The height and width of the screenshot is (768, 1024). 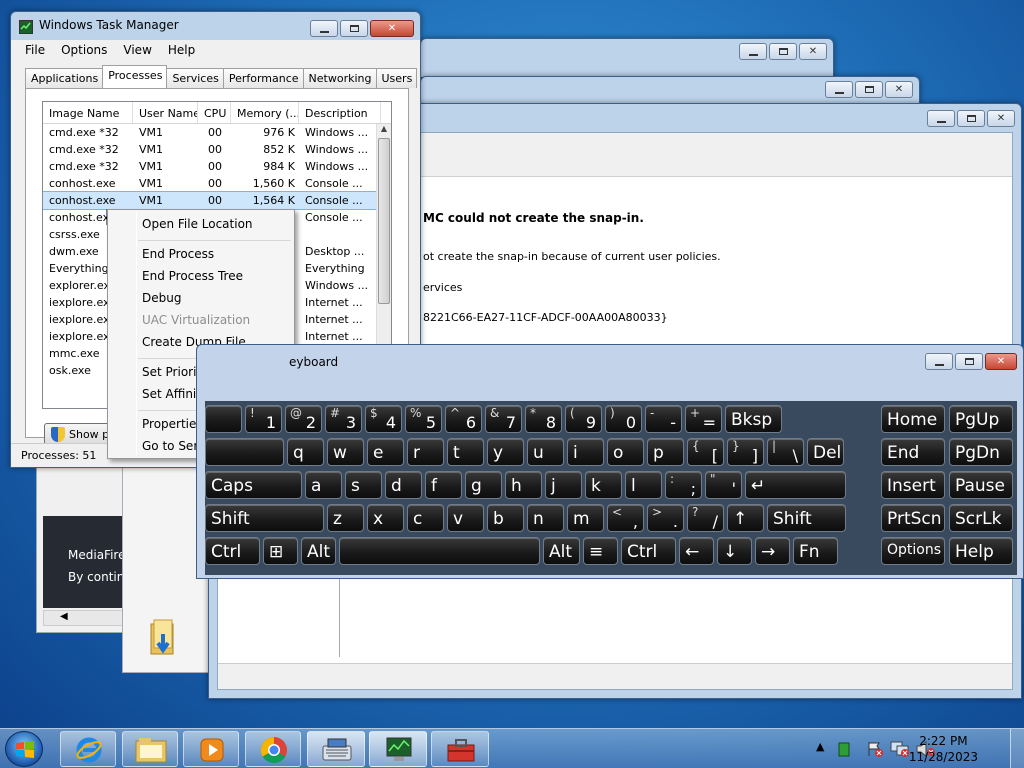 What do you see at coordinates (913, 518) in the screenshot?
I see `key-prtscn: PrtScn` at bounding box center [913, 518].